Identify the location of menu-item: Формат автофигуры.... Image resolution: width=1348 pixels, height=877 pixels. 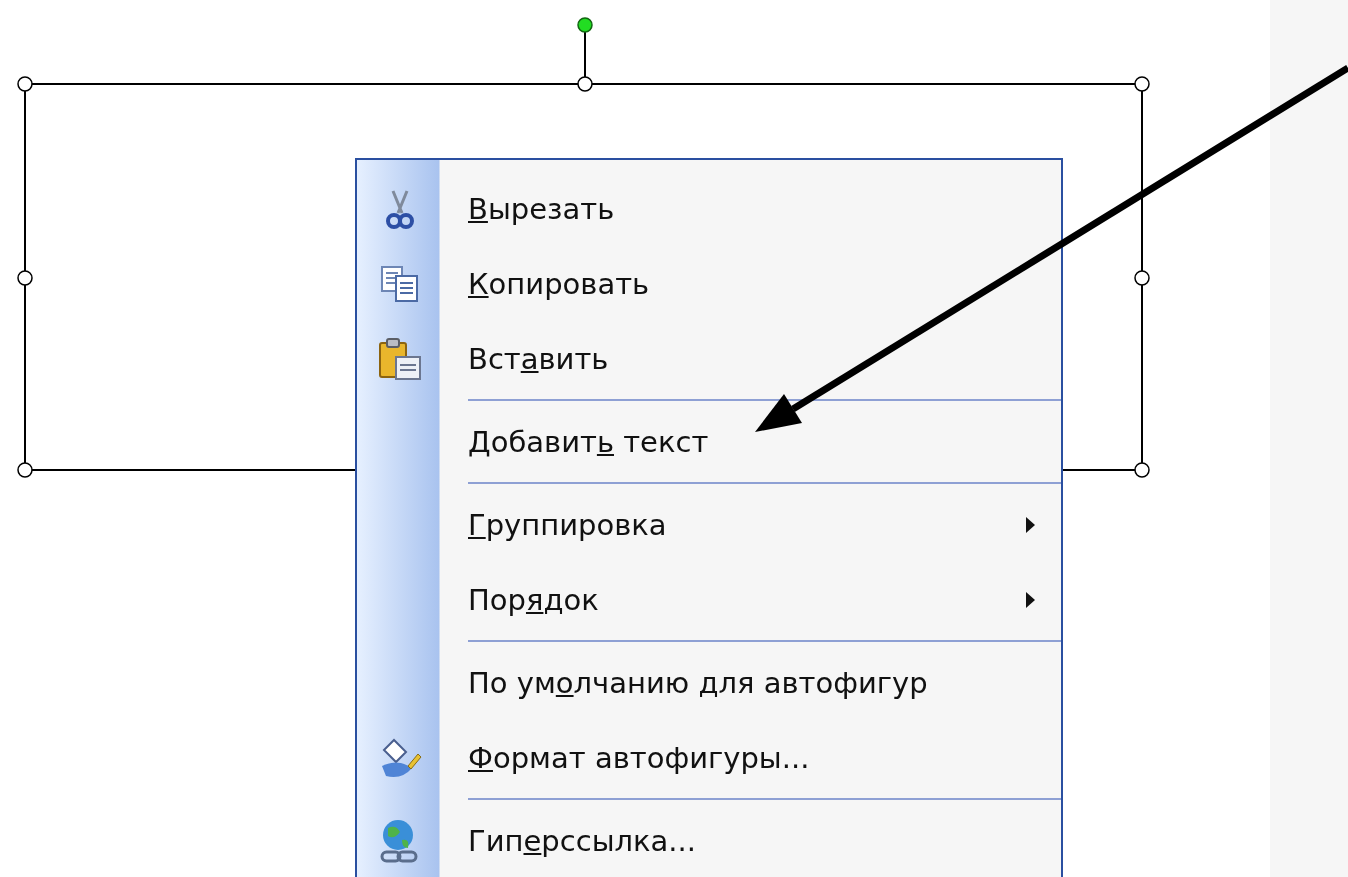
(709, 757).